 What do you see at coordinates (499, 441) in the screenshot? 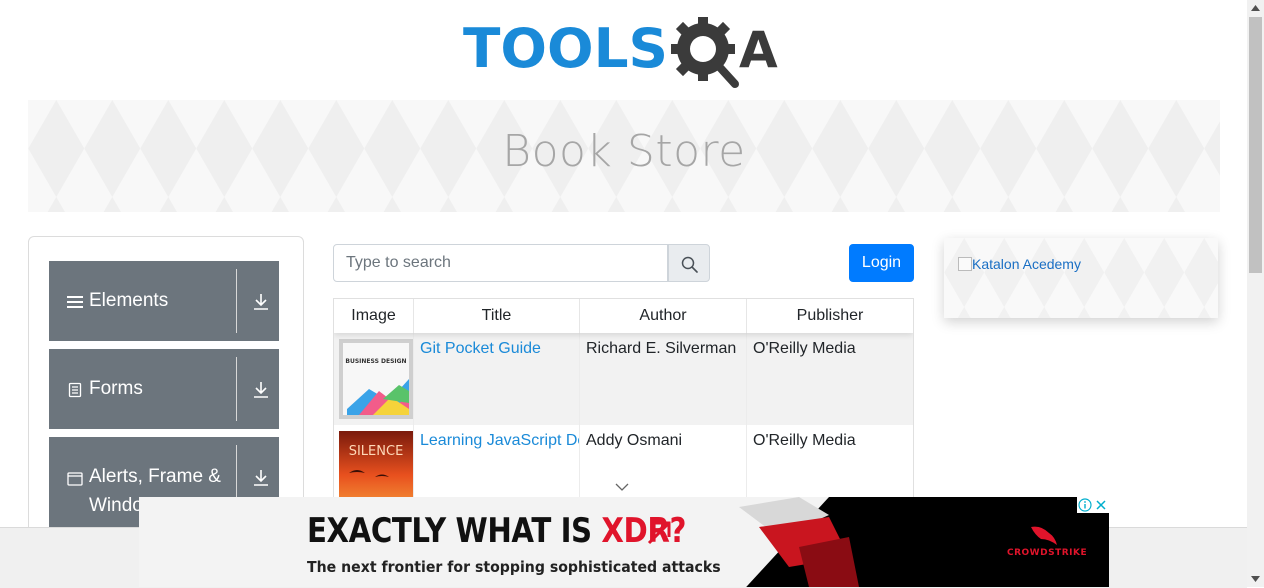
I see `book-title-link: Learning JavaScript Design Patterns` at bounding box center [499, 441].